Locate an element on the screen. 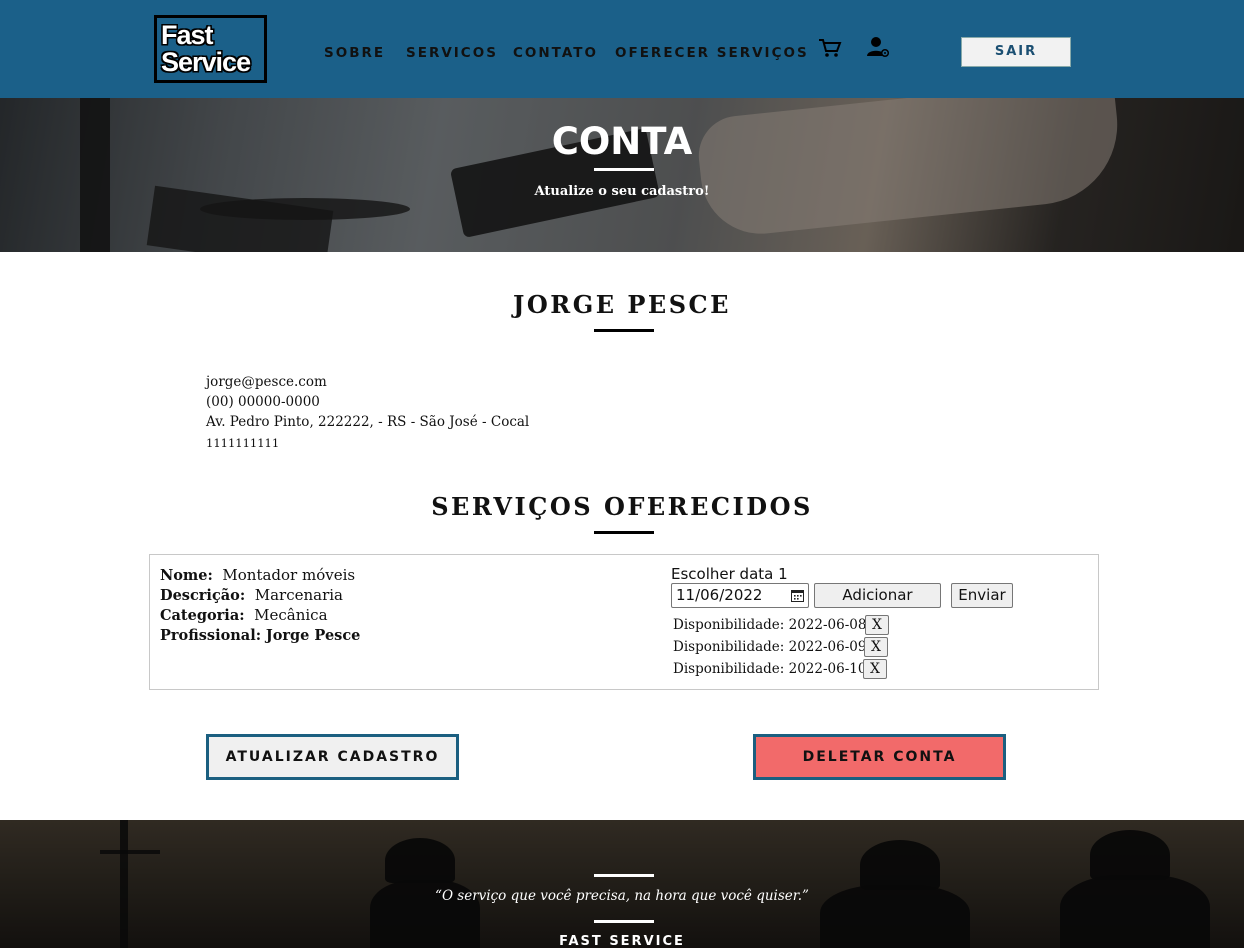 Image resolution: width=1244 pixels, height=948 pixels. availability-item: Disponibilidade: 2022-06-08 is located at coordinates (769, 625).